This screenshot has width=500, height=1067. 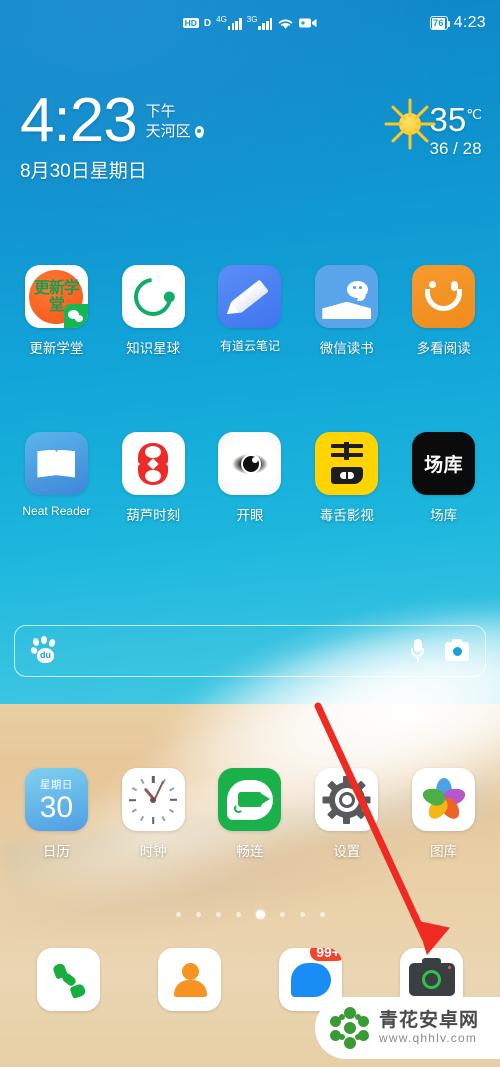 What do you see at coordinates (259, 22) in the screenshot?
I see `signal-3g-icon: 3G` at bounding box center [259, 22].